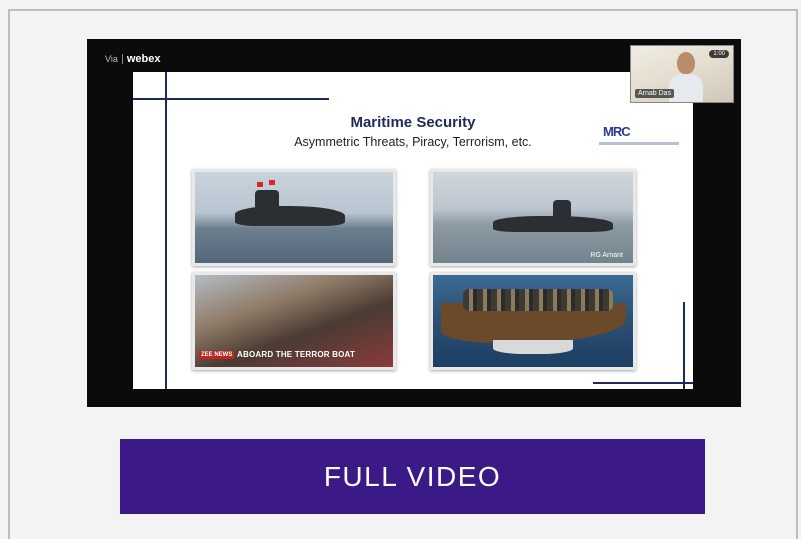 Image resolution: width=801 pixels, height=539 pixels. Describe the element at coordinates (217, 355) in the screenshot. I see `news-tag: ZEE NEWS` at that location.